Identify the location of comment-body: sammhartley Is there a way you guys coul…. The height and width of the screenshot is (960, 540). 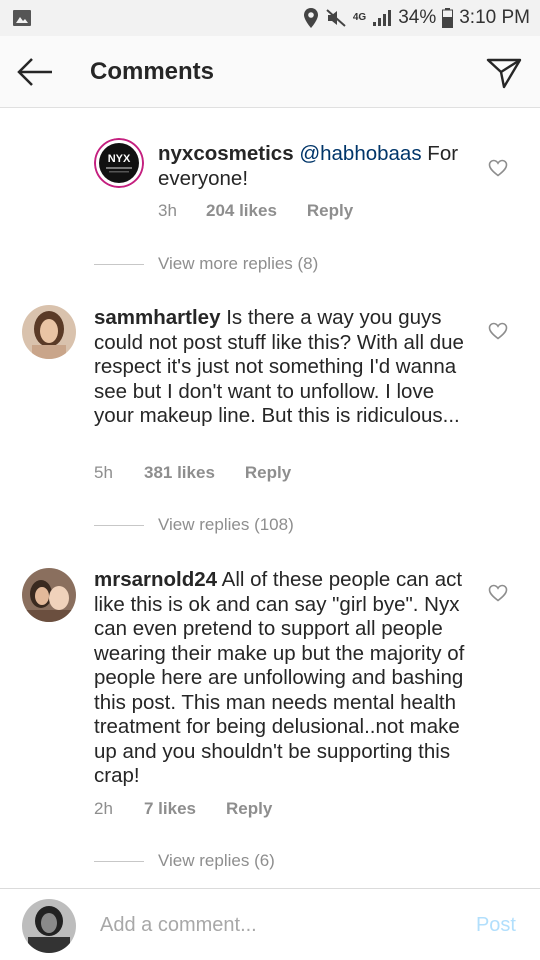
(280, 367).